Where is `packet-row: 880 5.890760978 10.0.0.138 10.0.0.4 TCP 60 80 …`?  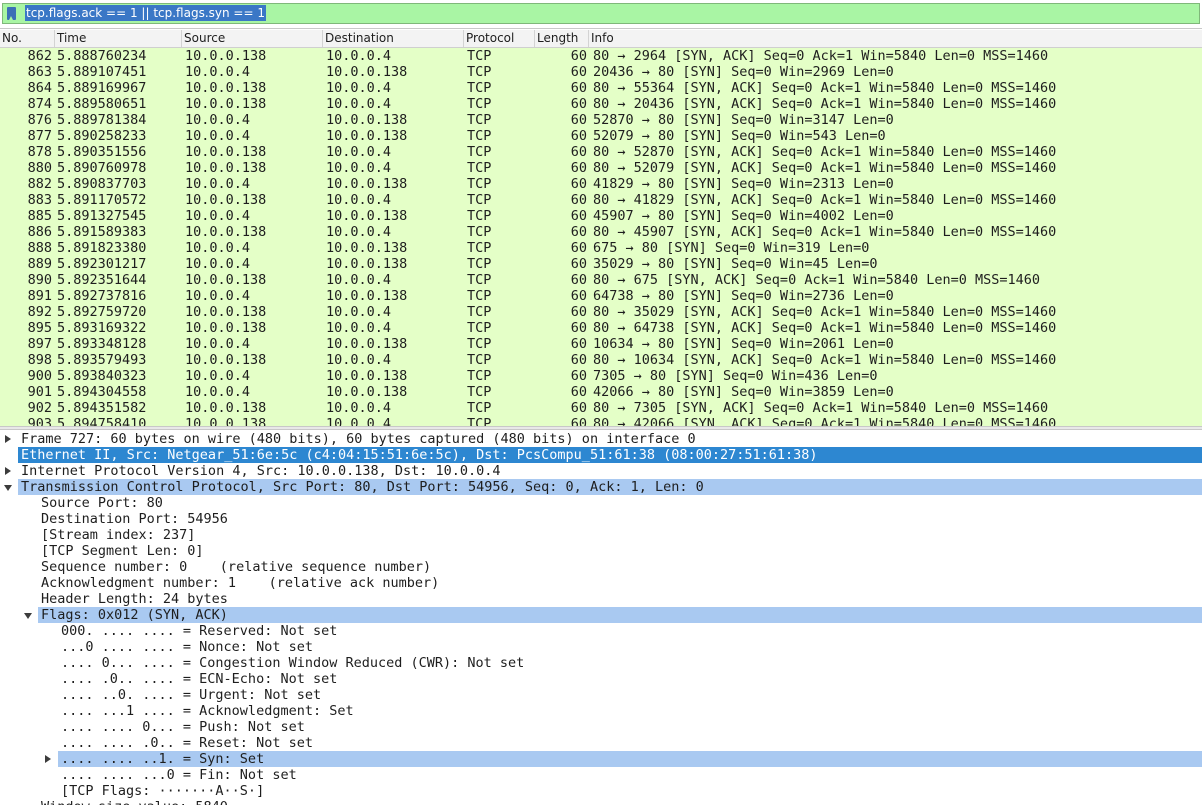
packet-row: 880 5.890760978 10.0.0.138 10.0.0.4 TCP 60 80 … is located at coordinates (601, 168).